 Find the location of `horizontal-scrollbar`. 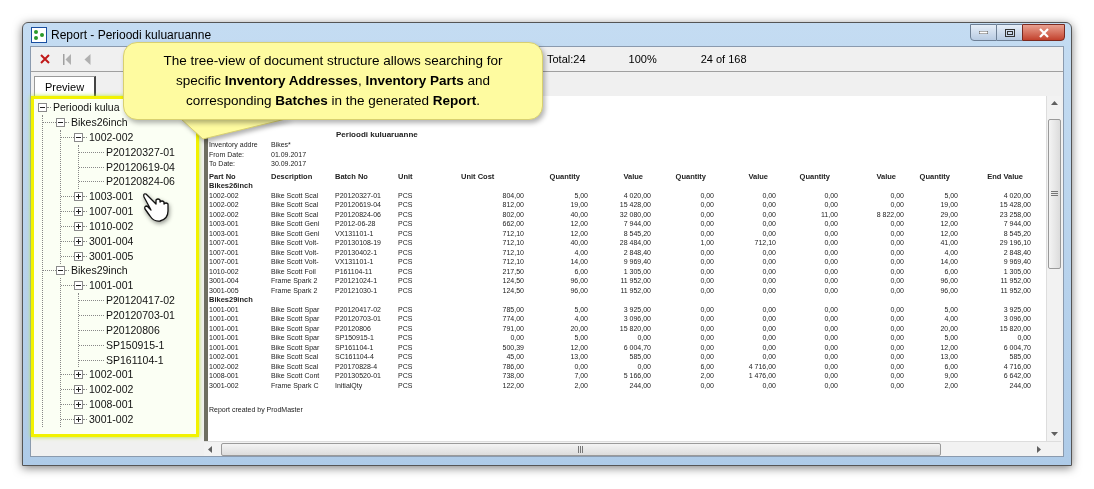

horizontal-scrollbar is located at coordinates (632, 449).